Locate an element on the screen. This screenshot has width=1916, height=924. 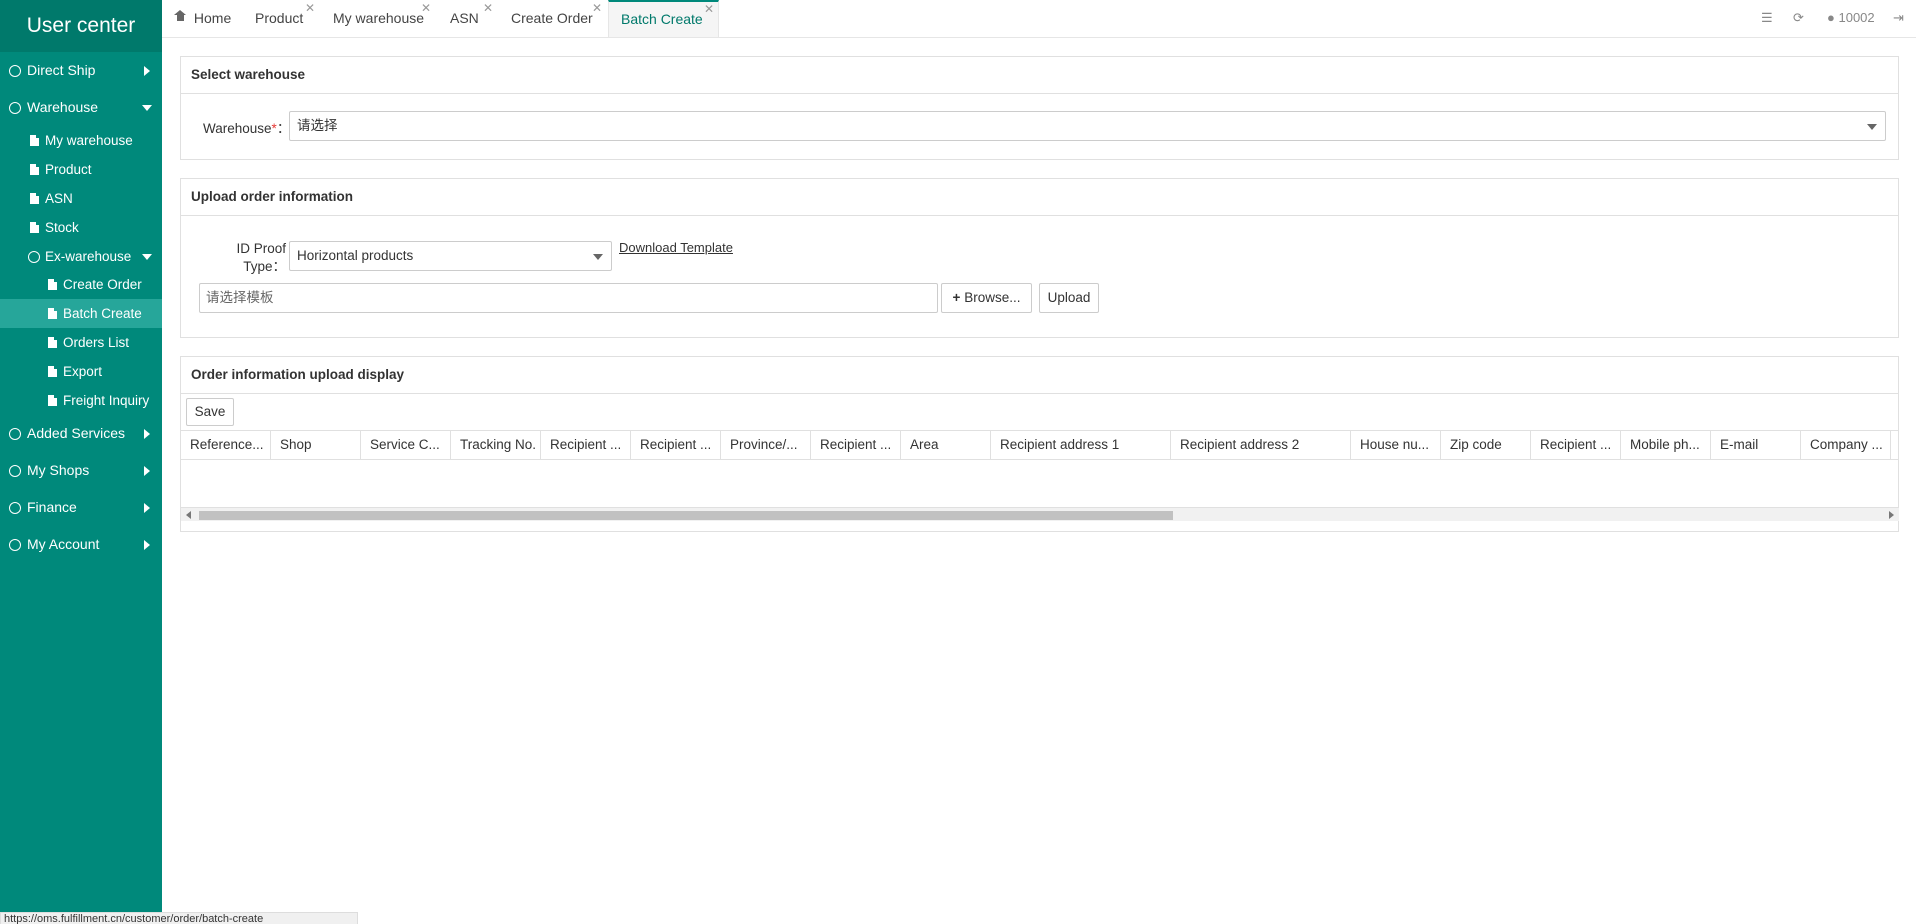
tab-asn: ASN ✕ is located at coordinates (471, 18).